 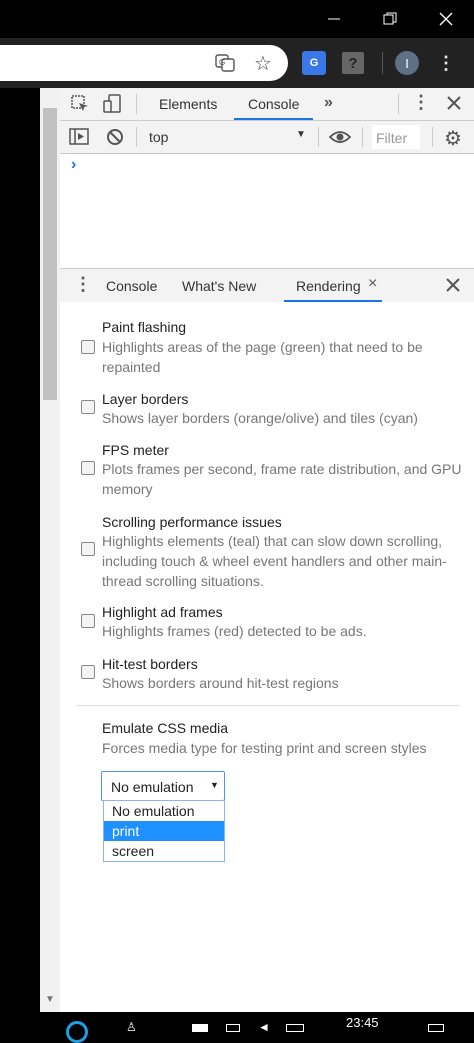 I want to click on hit-test-borders-checkbox, so click(x=88, y=672).